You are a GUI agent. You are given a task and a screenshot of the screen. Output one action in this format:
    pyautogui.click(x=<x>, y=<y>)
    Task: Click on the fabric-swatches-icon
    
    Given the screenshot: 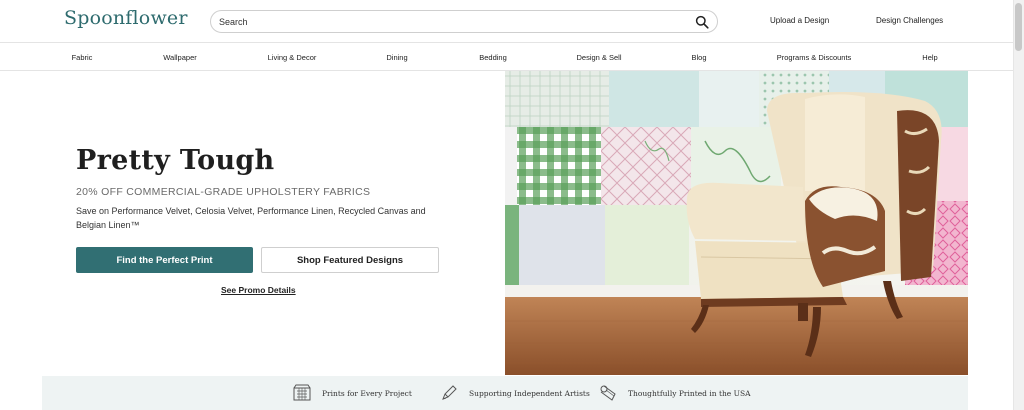 What is the action you would take?
    pyautogui.click(x=302, y=392)
    